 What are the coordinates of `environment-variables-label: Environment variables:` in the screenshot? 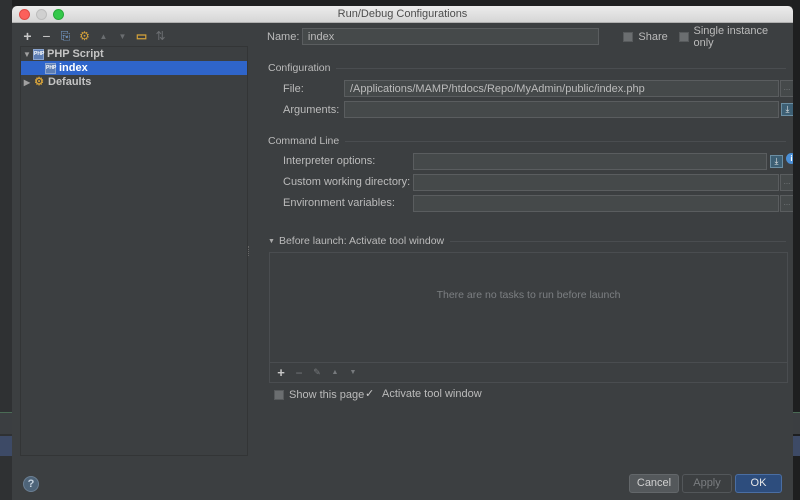 It's located at (339, 203).